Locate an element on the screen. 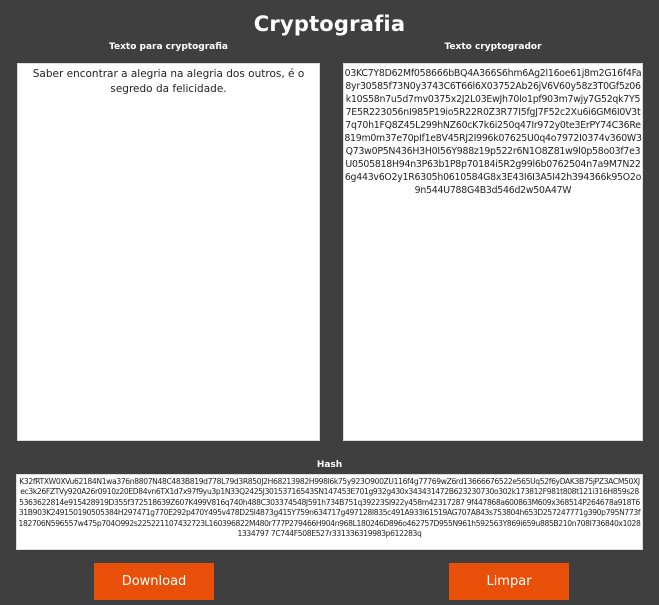  hash-label: Hash is located at coordinates (329, 465).